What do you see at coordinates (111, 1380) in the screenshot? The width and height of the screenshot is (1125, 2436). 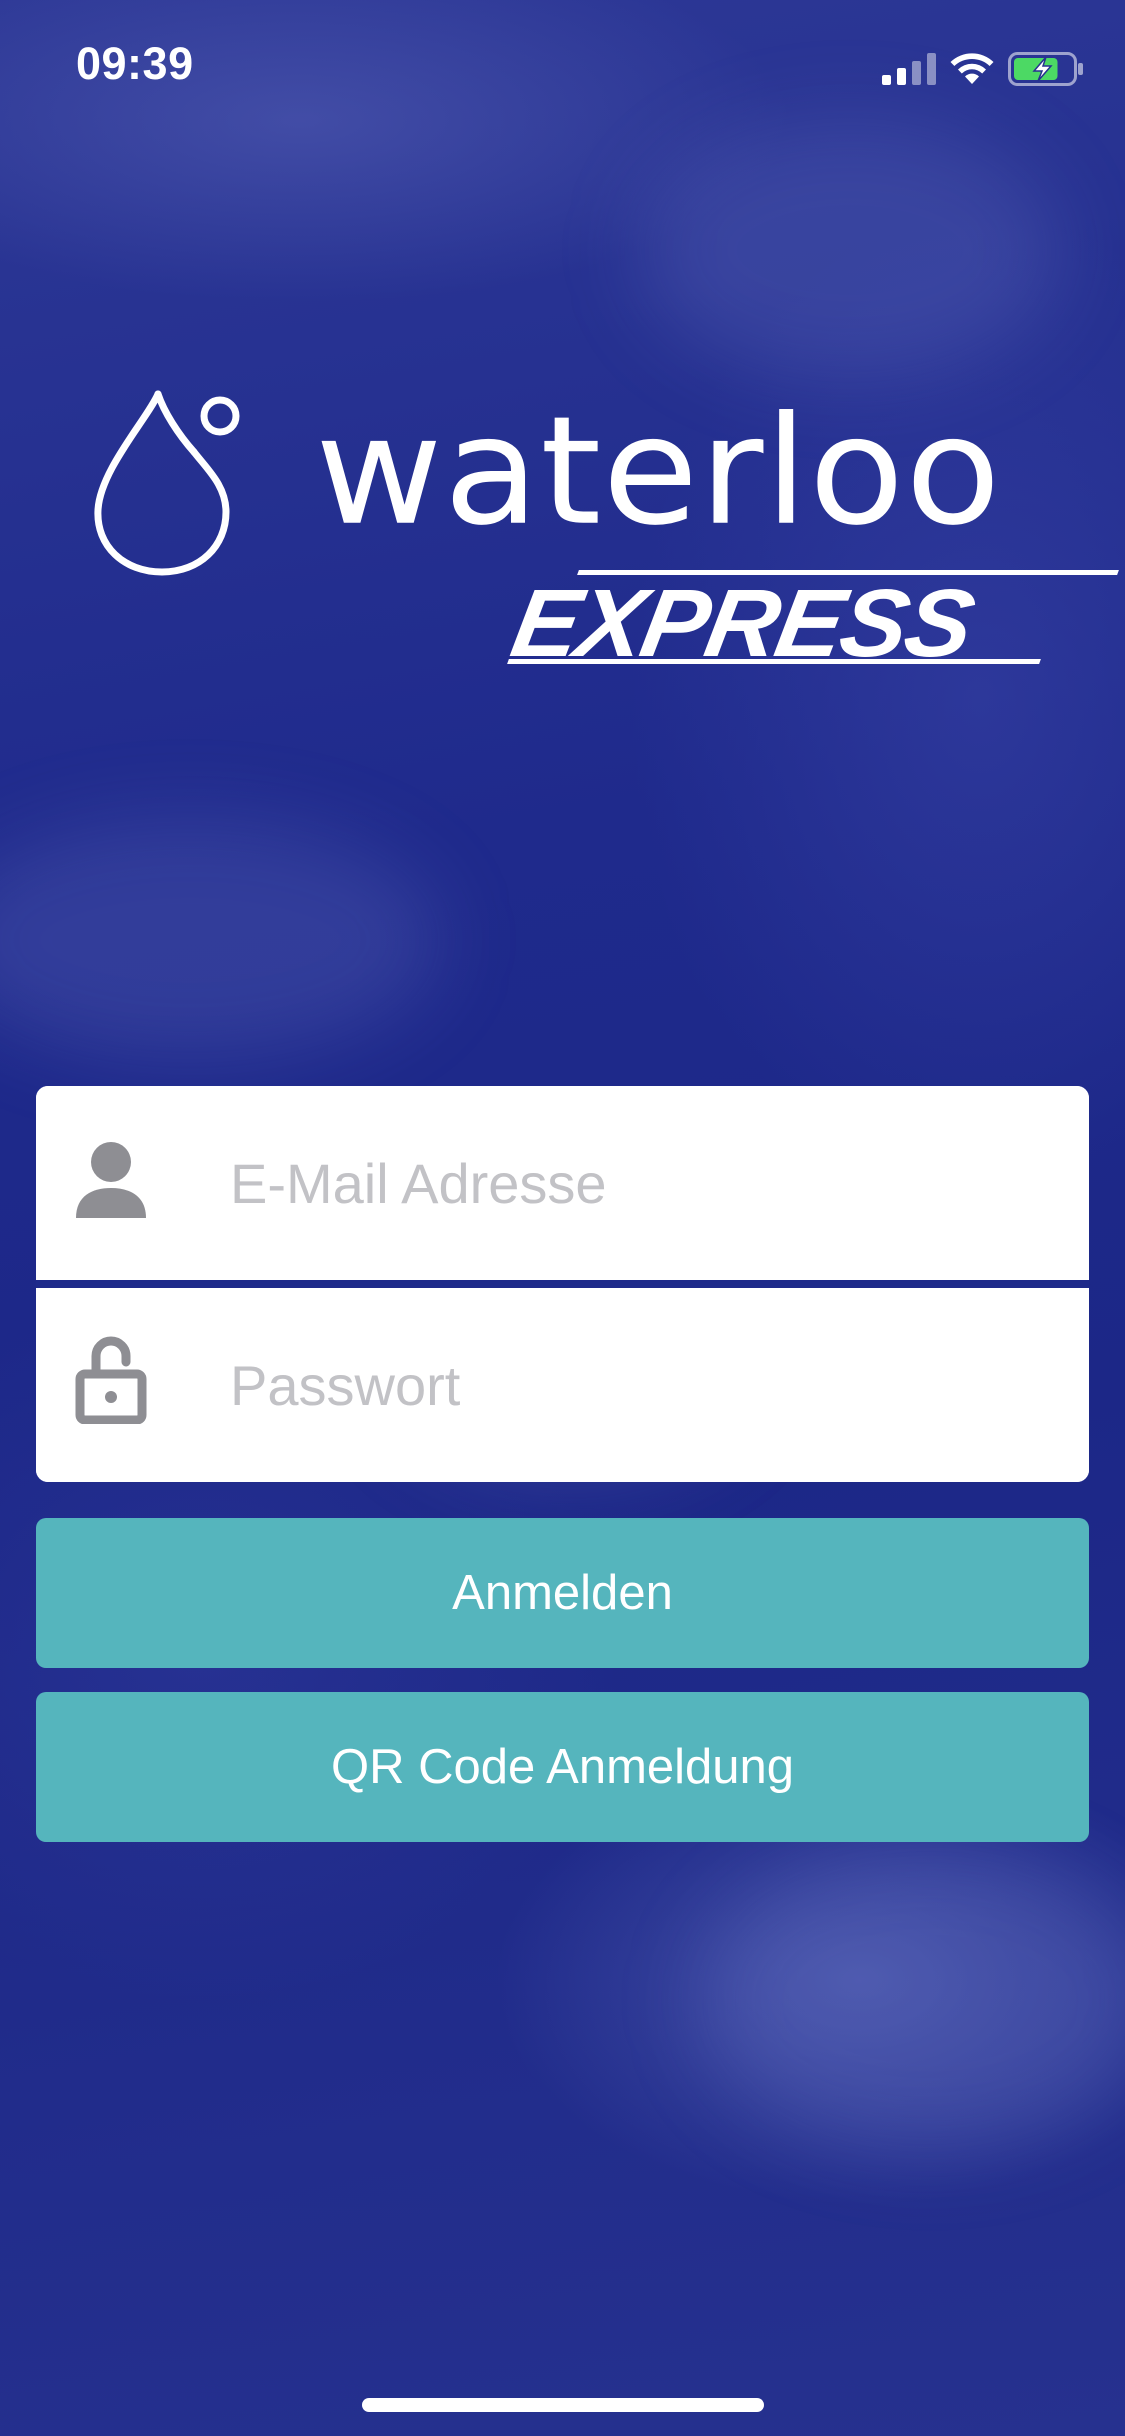 I see `lock-icon` at bounding box center [111, 1380].